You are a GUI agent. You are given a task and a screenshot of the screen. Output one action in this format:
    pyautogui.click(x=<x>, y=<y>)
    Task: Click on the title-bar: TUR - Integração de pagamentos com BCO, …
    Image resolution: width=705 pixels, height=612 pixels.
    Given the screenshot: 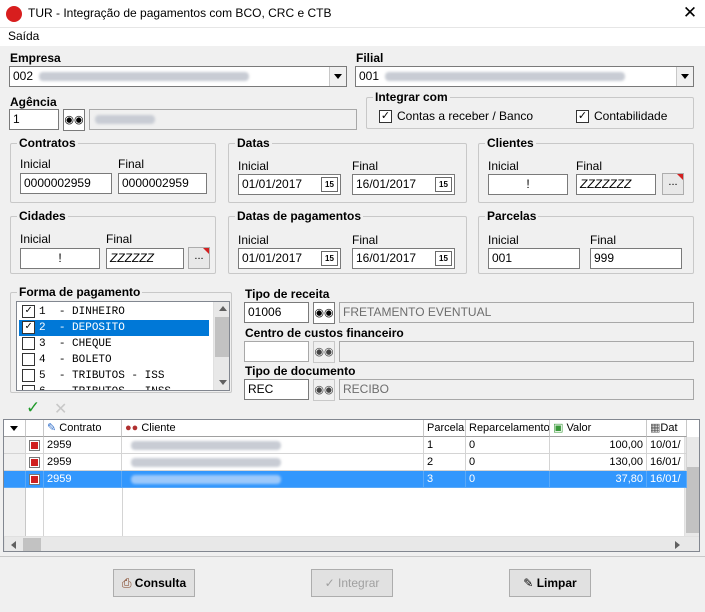 What is the action you would take?
    pyautogui.click(x=352, y=14)
    